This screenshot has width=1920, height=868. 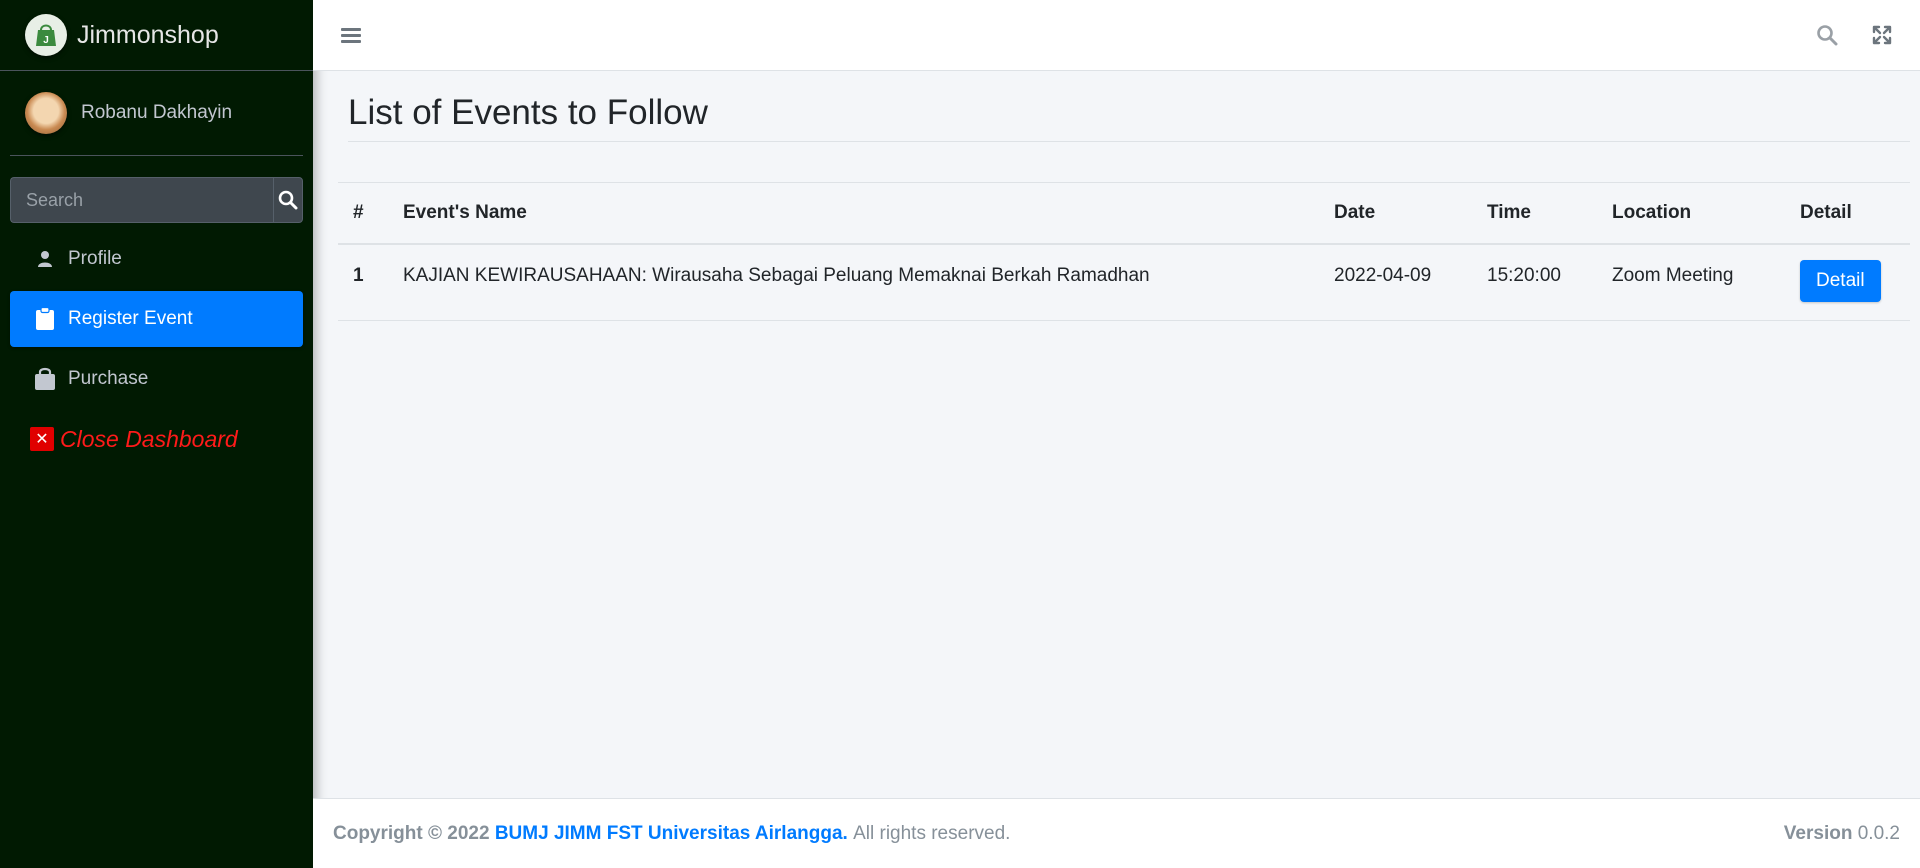 I want to click on fullscreen-icon, so click(x=1882, y=35).